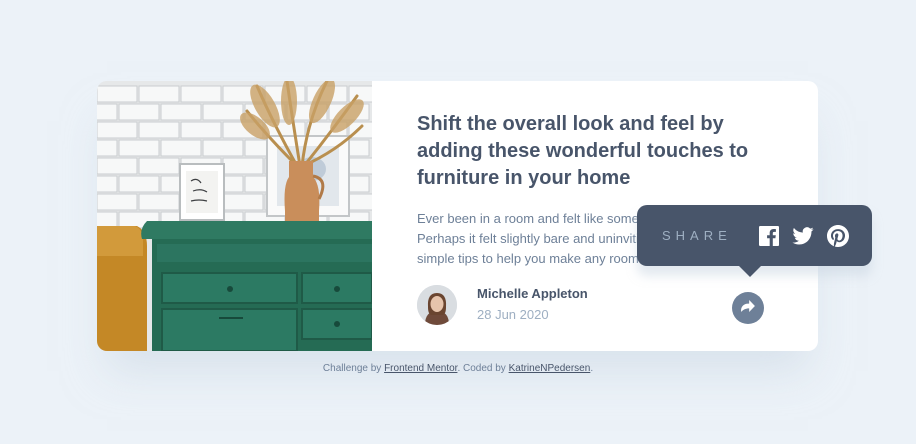 This screenshot has width=916, height=444. What do you see at coordinates (803, 235) in the screenshot?
I see `twitter-icon` at bounding box center [803, 235].